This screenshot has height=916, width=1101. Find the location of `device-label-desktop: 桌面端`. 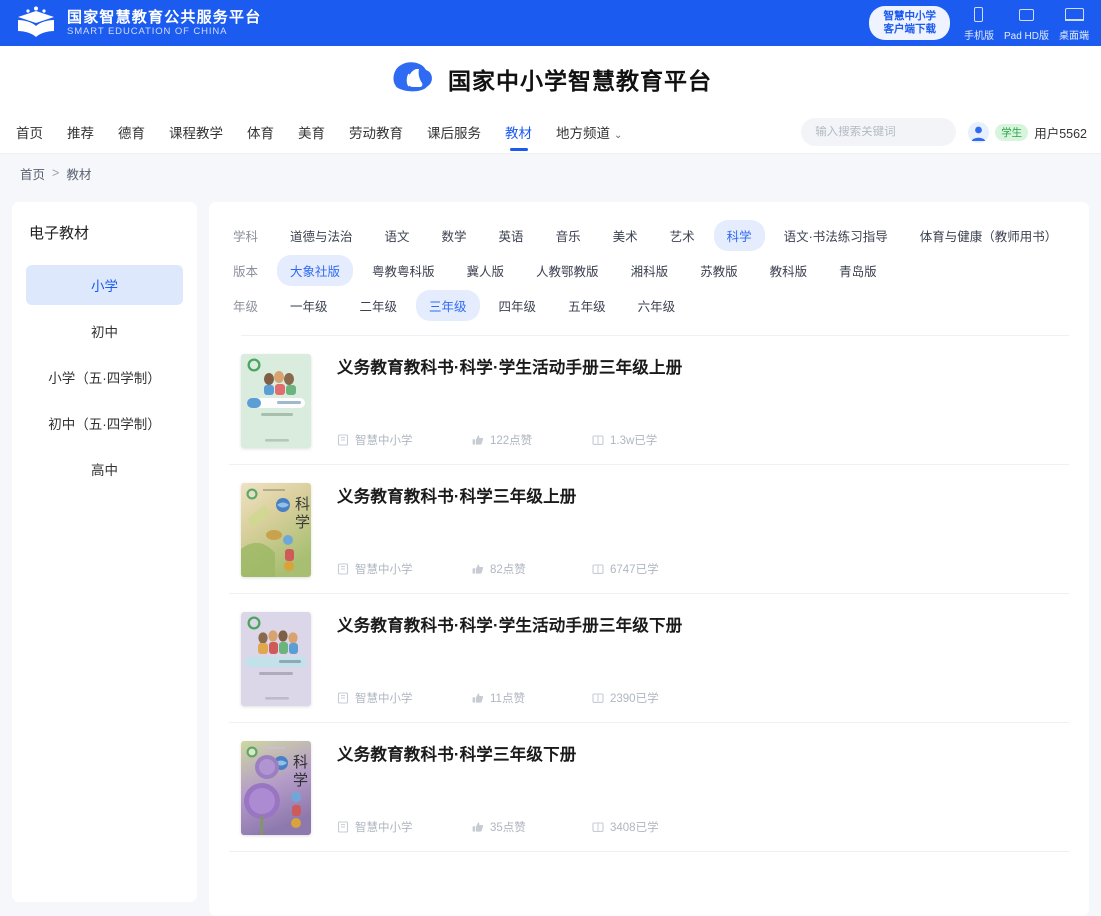

device-label-desktop: 桌面端 is located at coordinates (1074, 36).